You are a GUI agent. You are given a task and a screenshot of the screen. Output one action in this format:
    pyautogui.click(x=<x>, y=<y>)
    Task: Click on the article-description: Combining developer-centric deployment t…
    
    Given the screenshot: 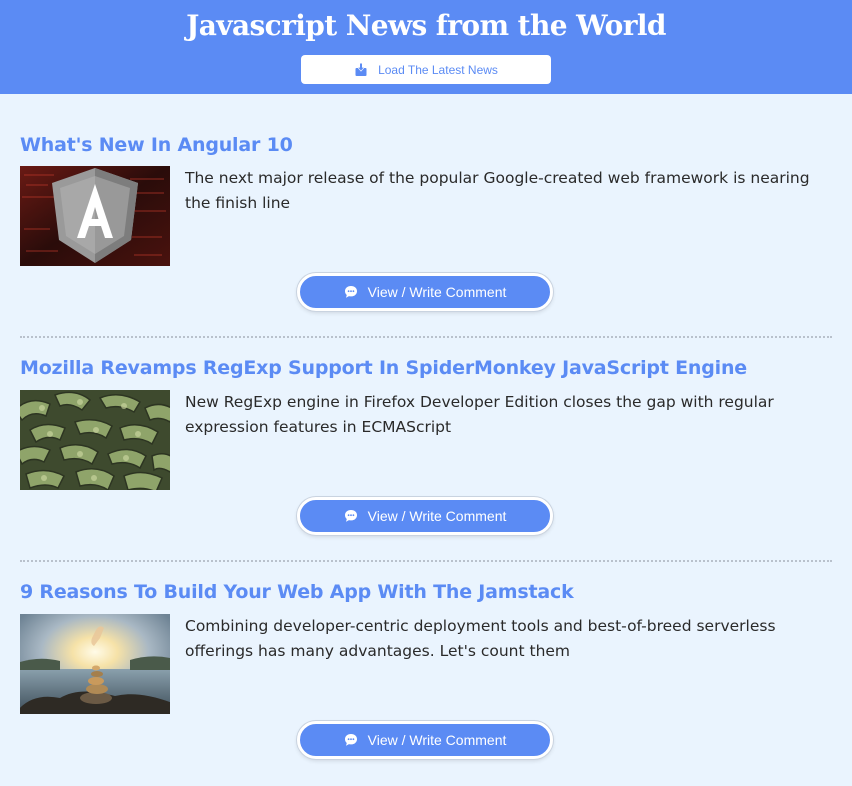 What is the action you would take?
    pyautogui.click(x=480, y=638)
    